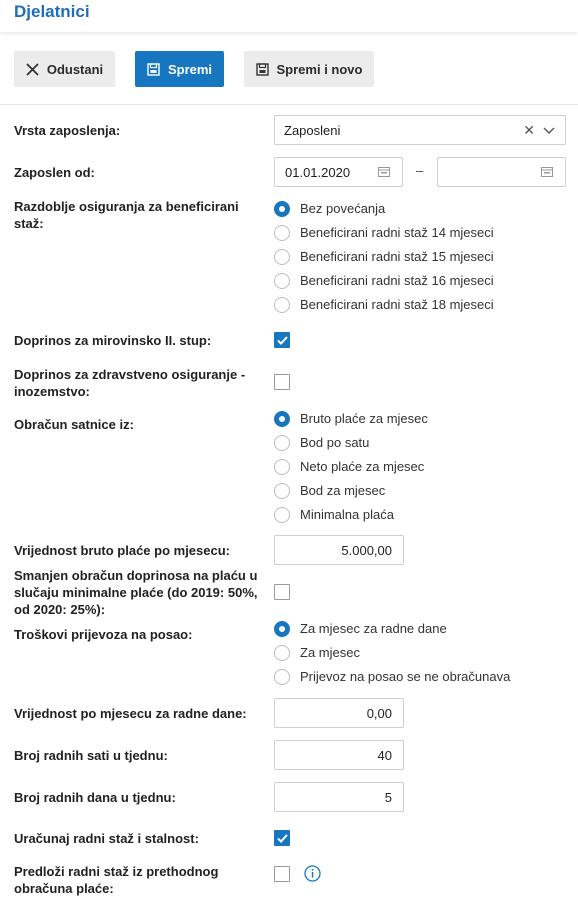 The image size is (578, 907). I want to click on employment-type-label: Vrsta zaposlenja:, so click(67, 130).